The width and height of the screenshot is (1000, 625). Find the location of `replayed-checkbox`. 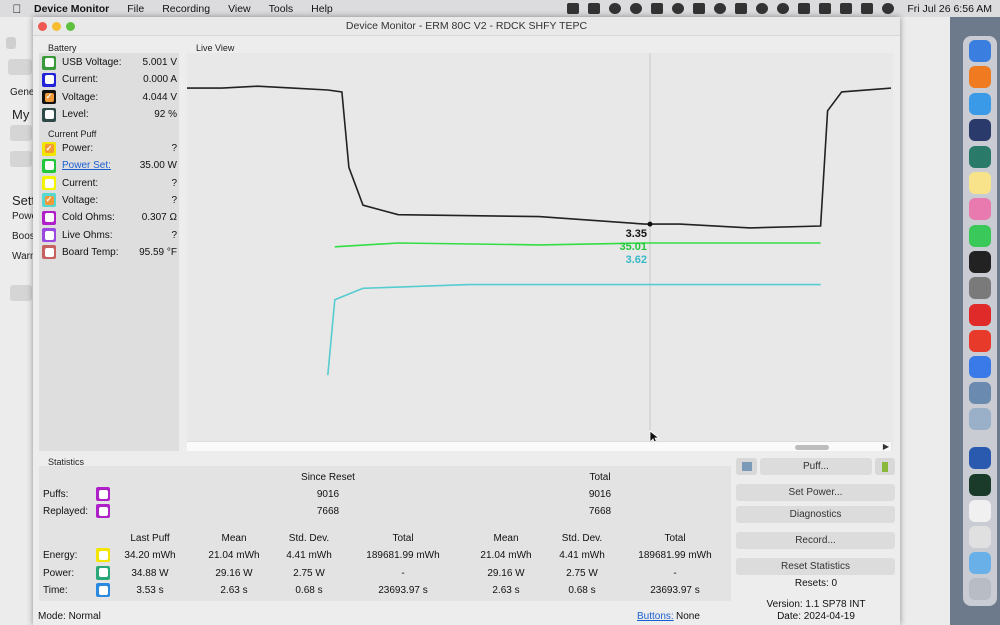

replayed-checkbox is located at coordinates (103, 511).